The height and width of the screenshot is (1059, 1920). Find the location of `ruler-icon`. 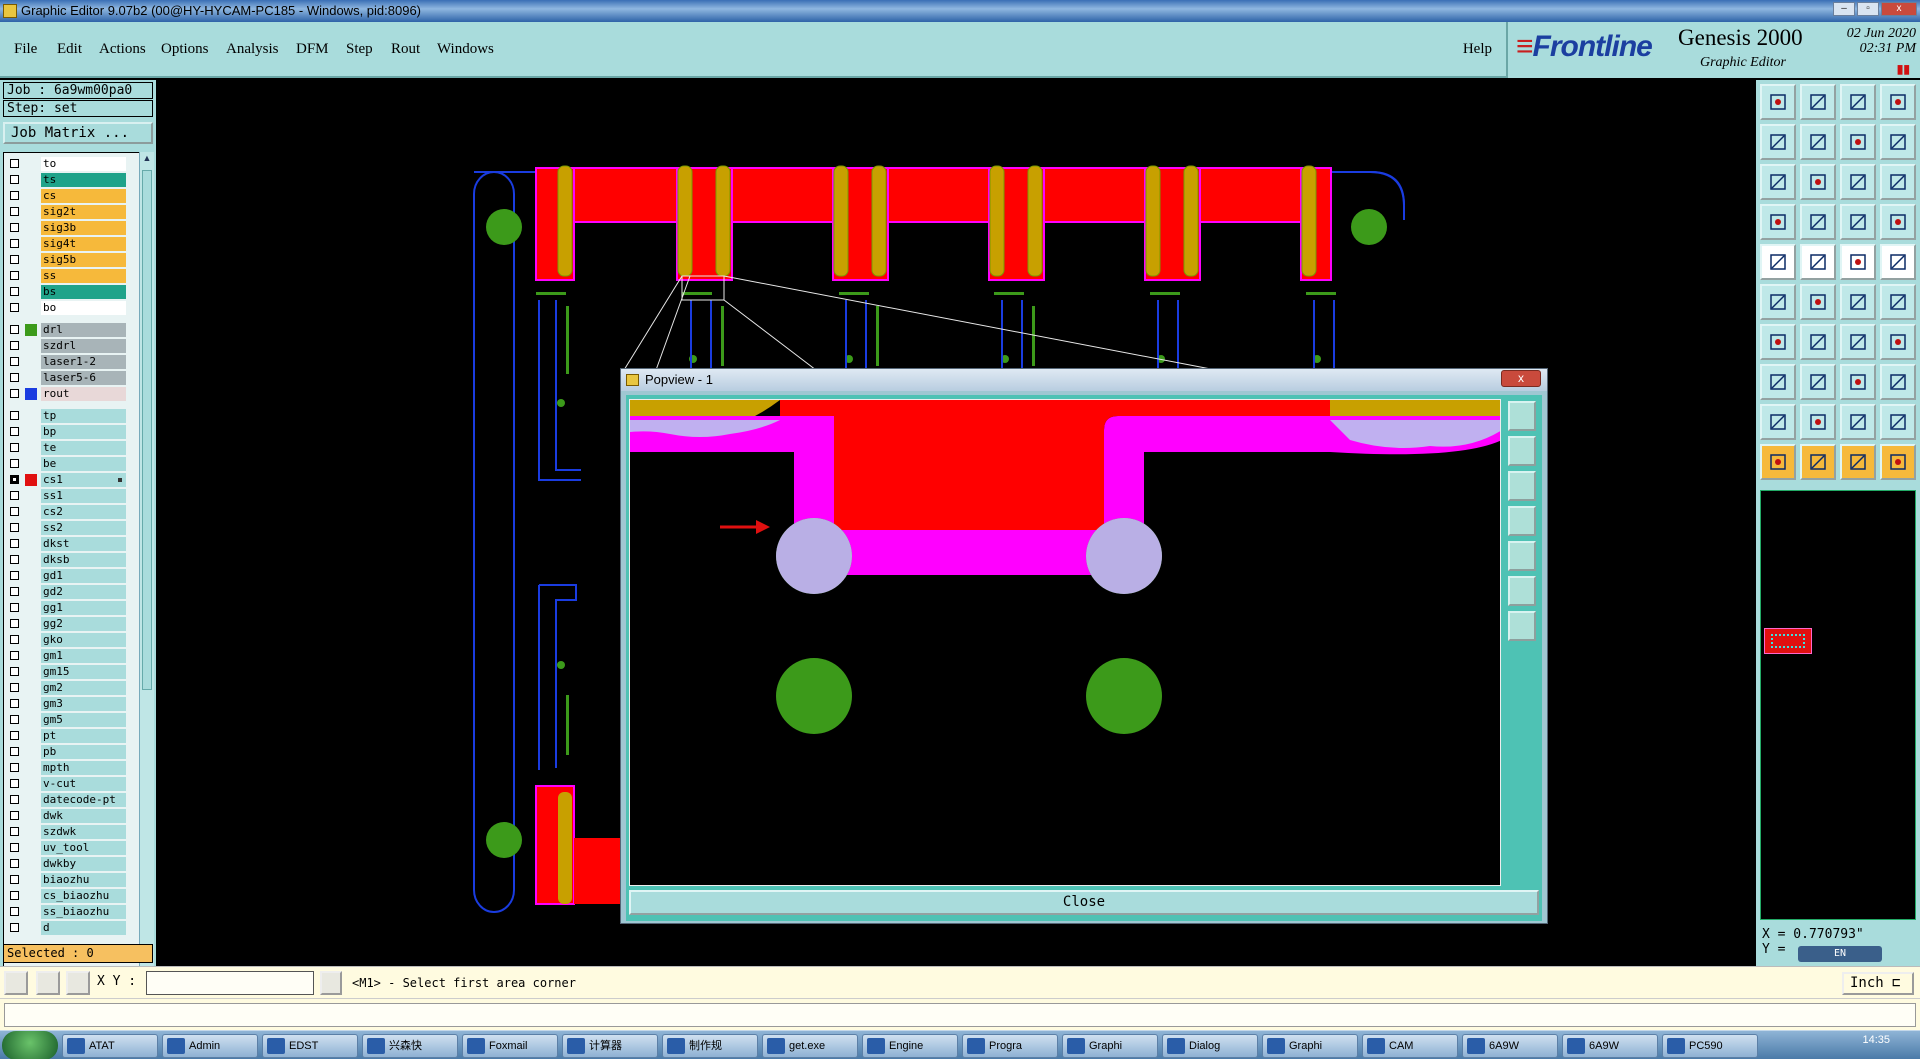

ruler-icon is located at coordinates (1858, 262).